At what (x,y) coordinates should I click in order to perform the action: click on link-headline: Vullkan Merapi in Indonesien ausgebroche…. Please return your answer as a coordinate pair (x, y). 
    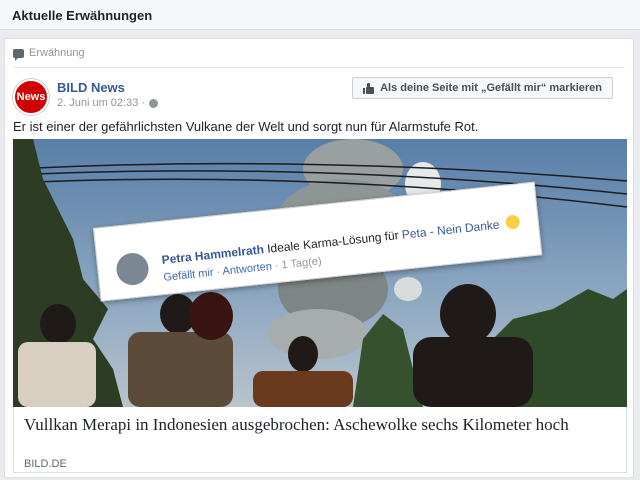
    Looking at the image, I should click on (319, 425).